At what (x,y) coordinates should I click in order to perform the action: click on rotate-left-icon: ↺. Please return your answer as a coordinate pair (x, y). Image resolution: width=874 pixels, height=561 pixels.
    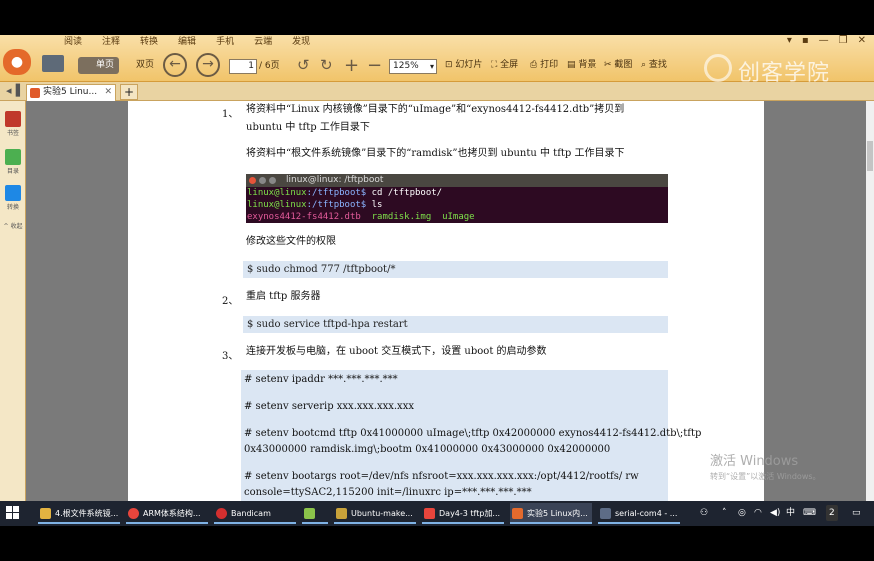
    Looking at the image, I should click on (303, 65).